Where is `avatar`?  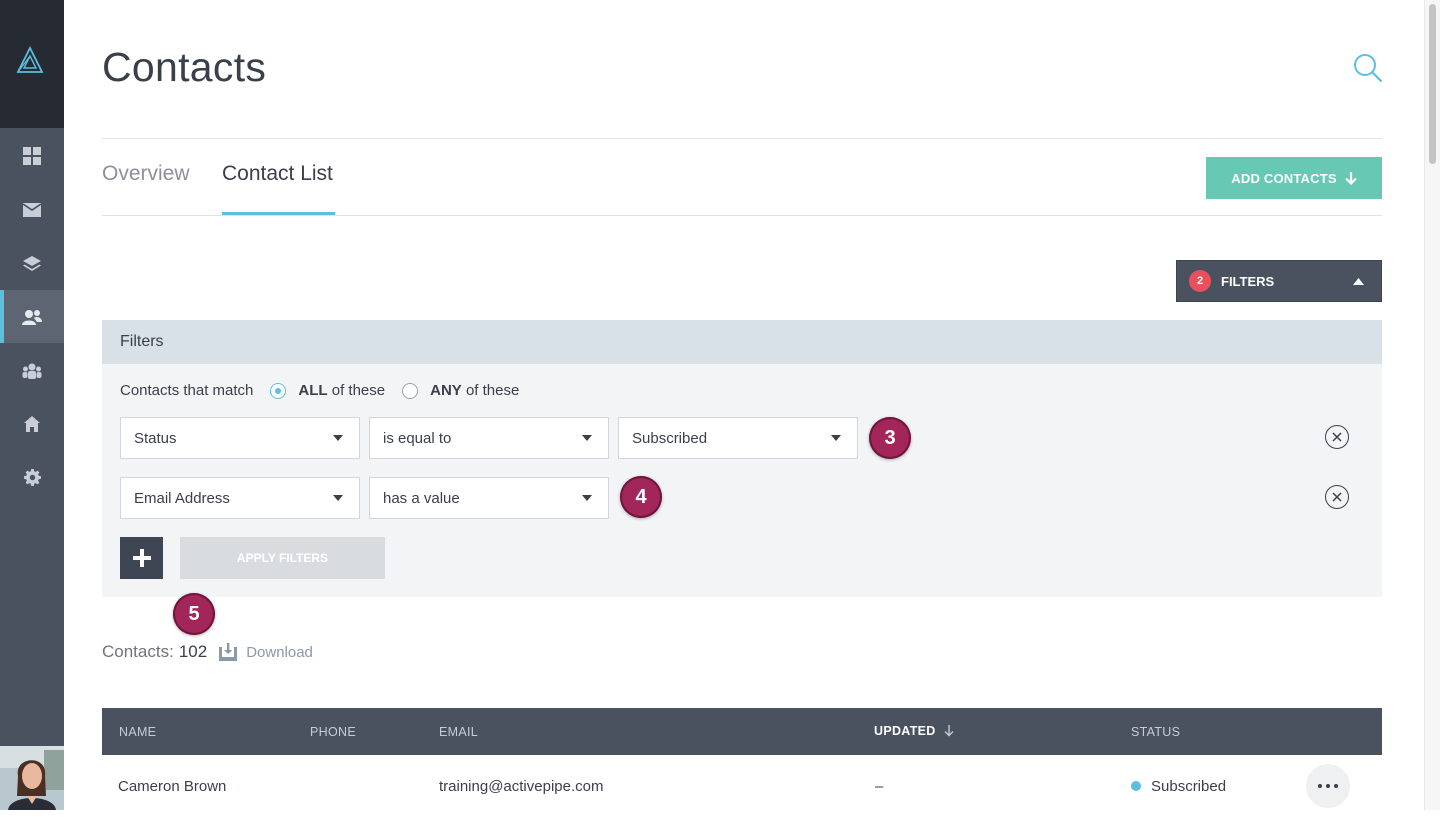 avatar is located at coordinates (32, 778).